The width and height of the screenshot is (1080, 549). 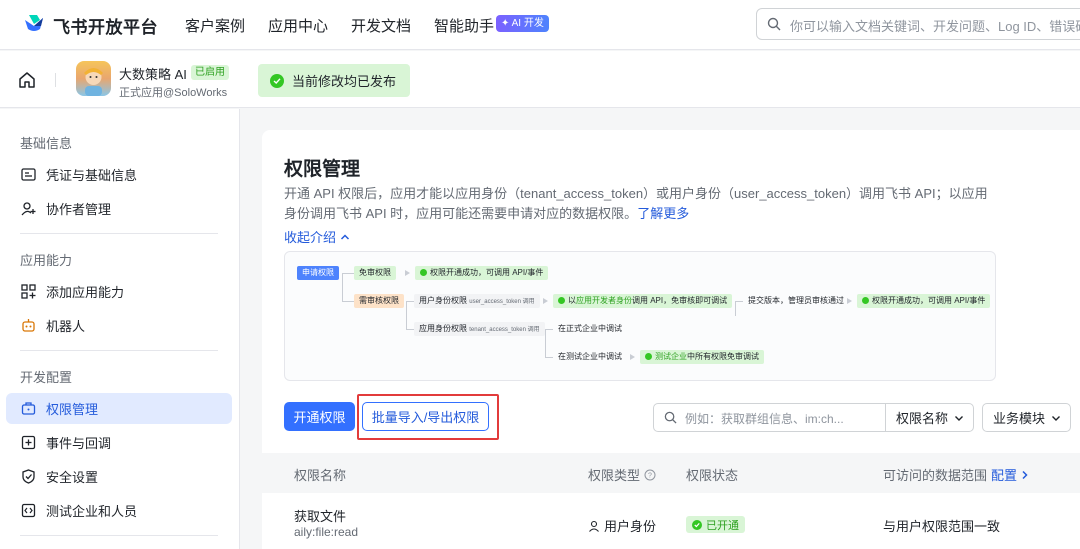 I want to click on section-title-dev-config: 开发配置, so click(x=46, y=377).